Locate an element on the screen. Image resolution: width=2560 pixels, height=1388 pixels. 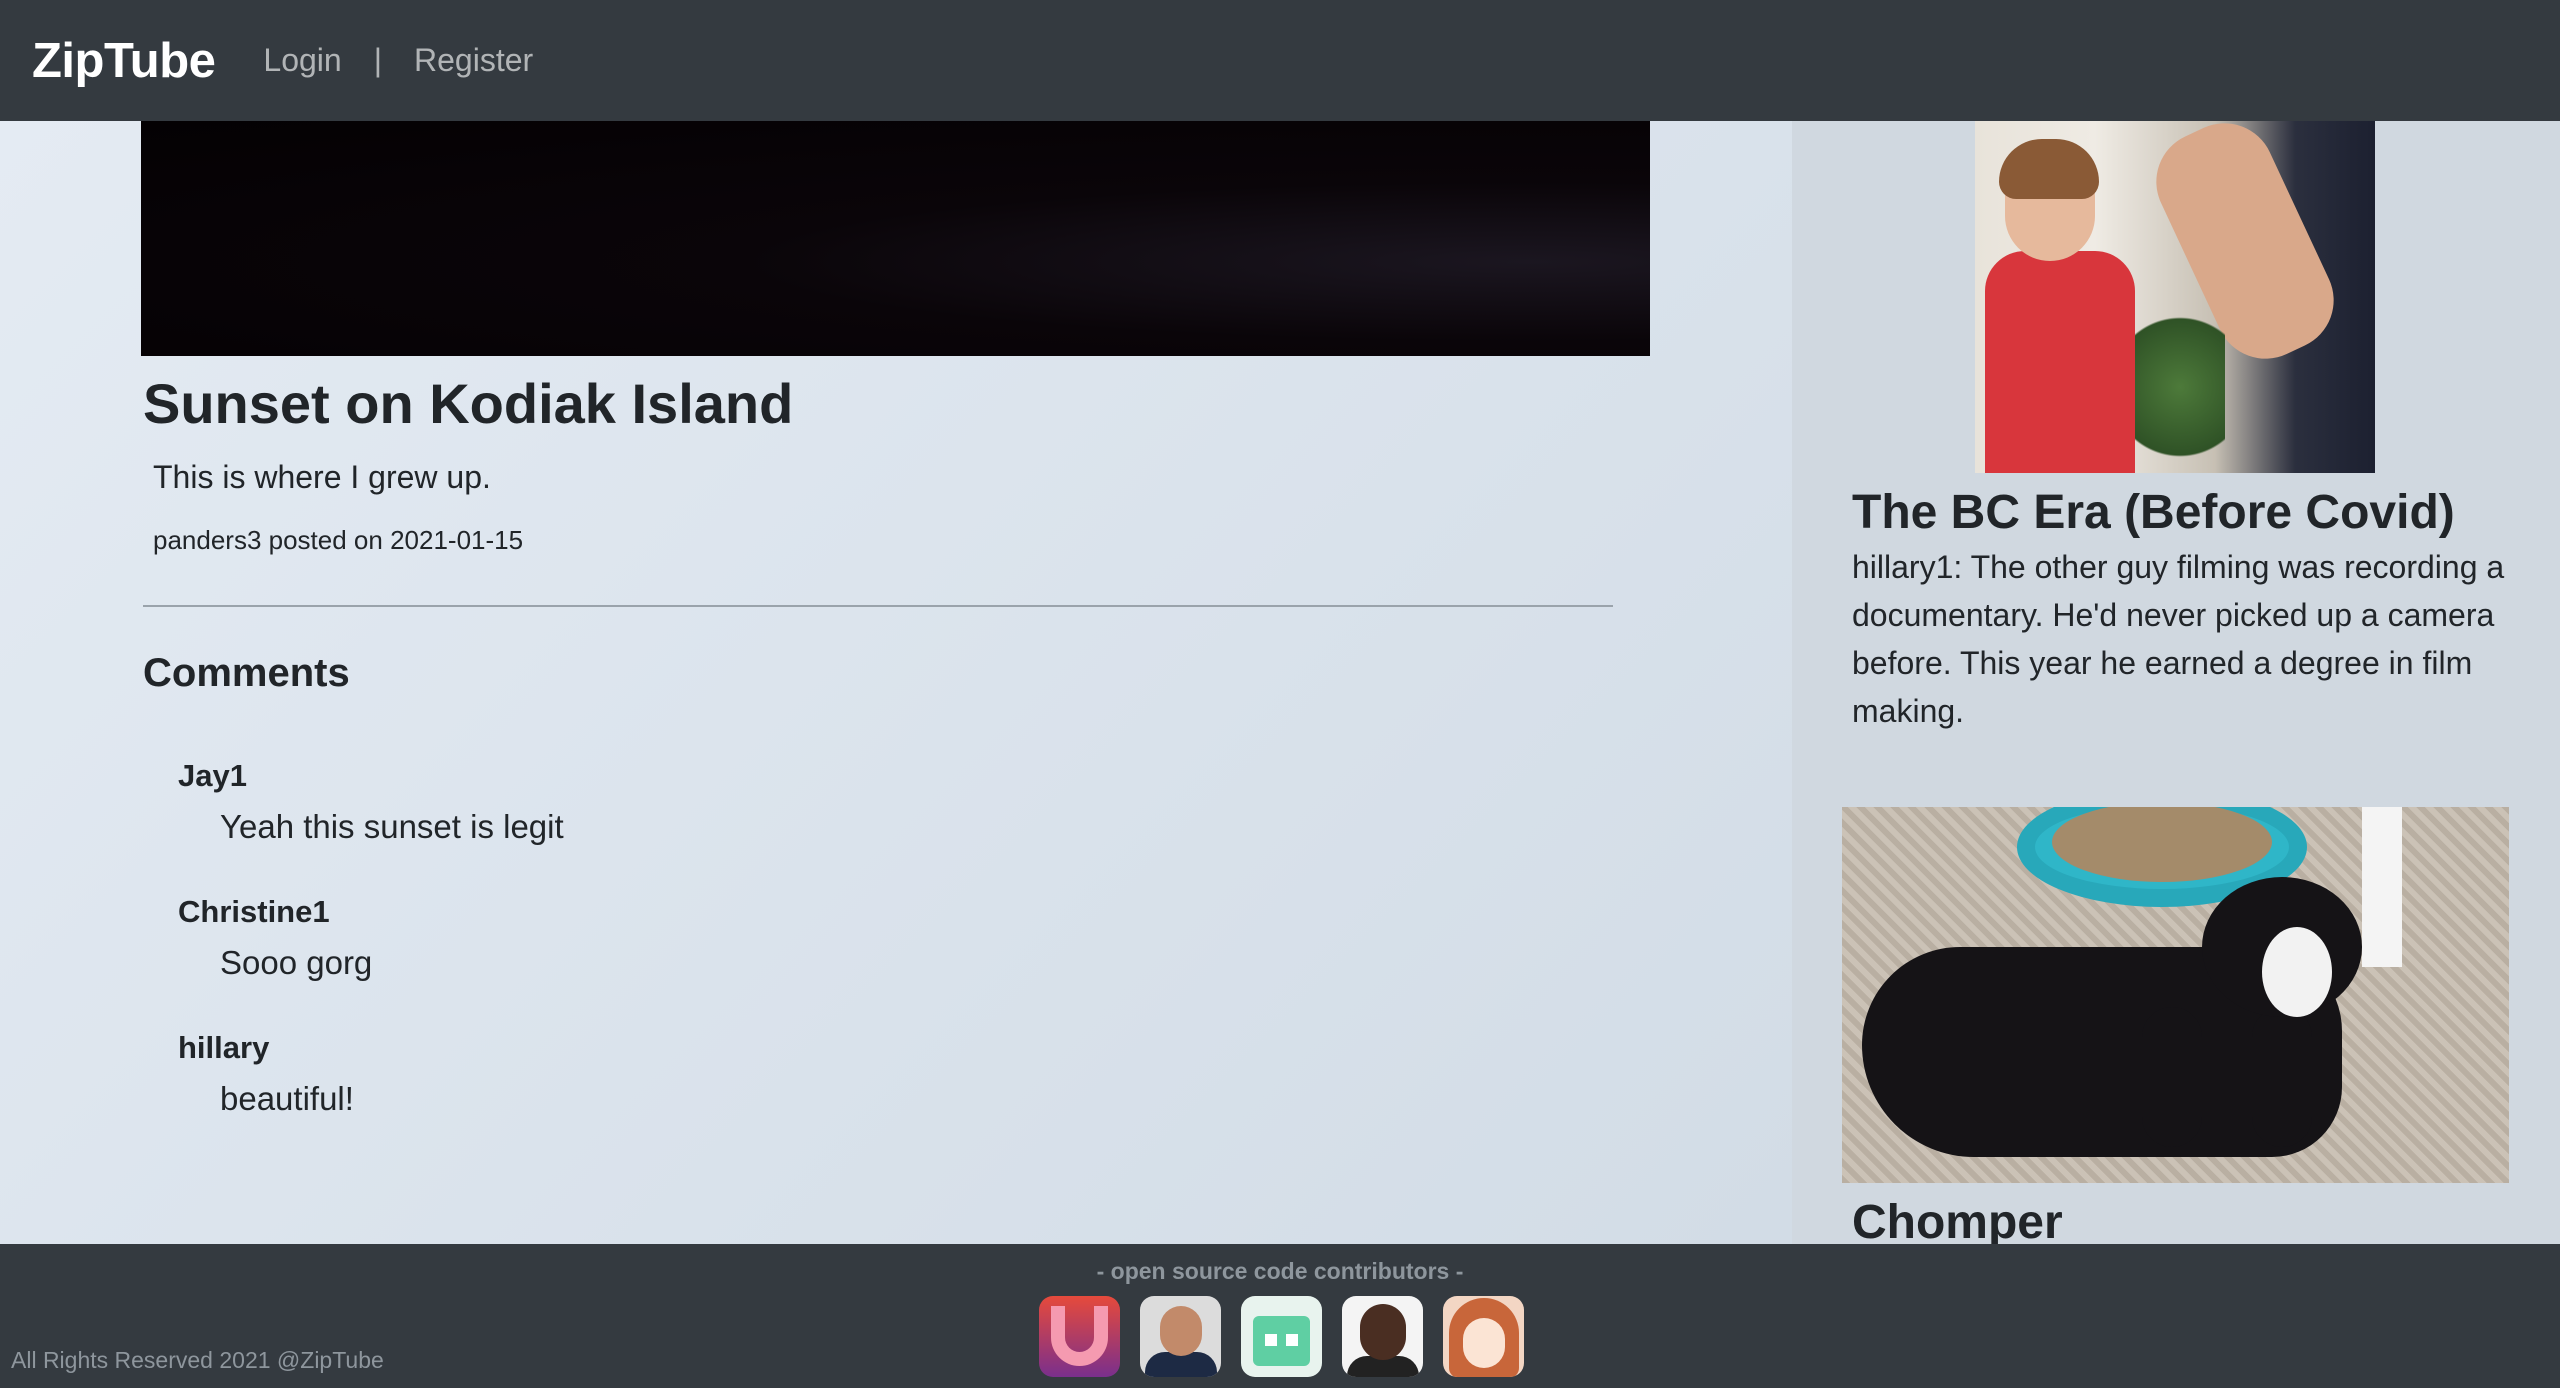
contributors-label: - open source code contributors - is located at coordinates (1280, 1271).